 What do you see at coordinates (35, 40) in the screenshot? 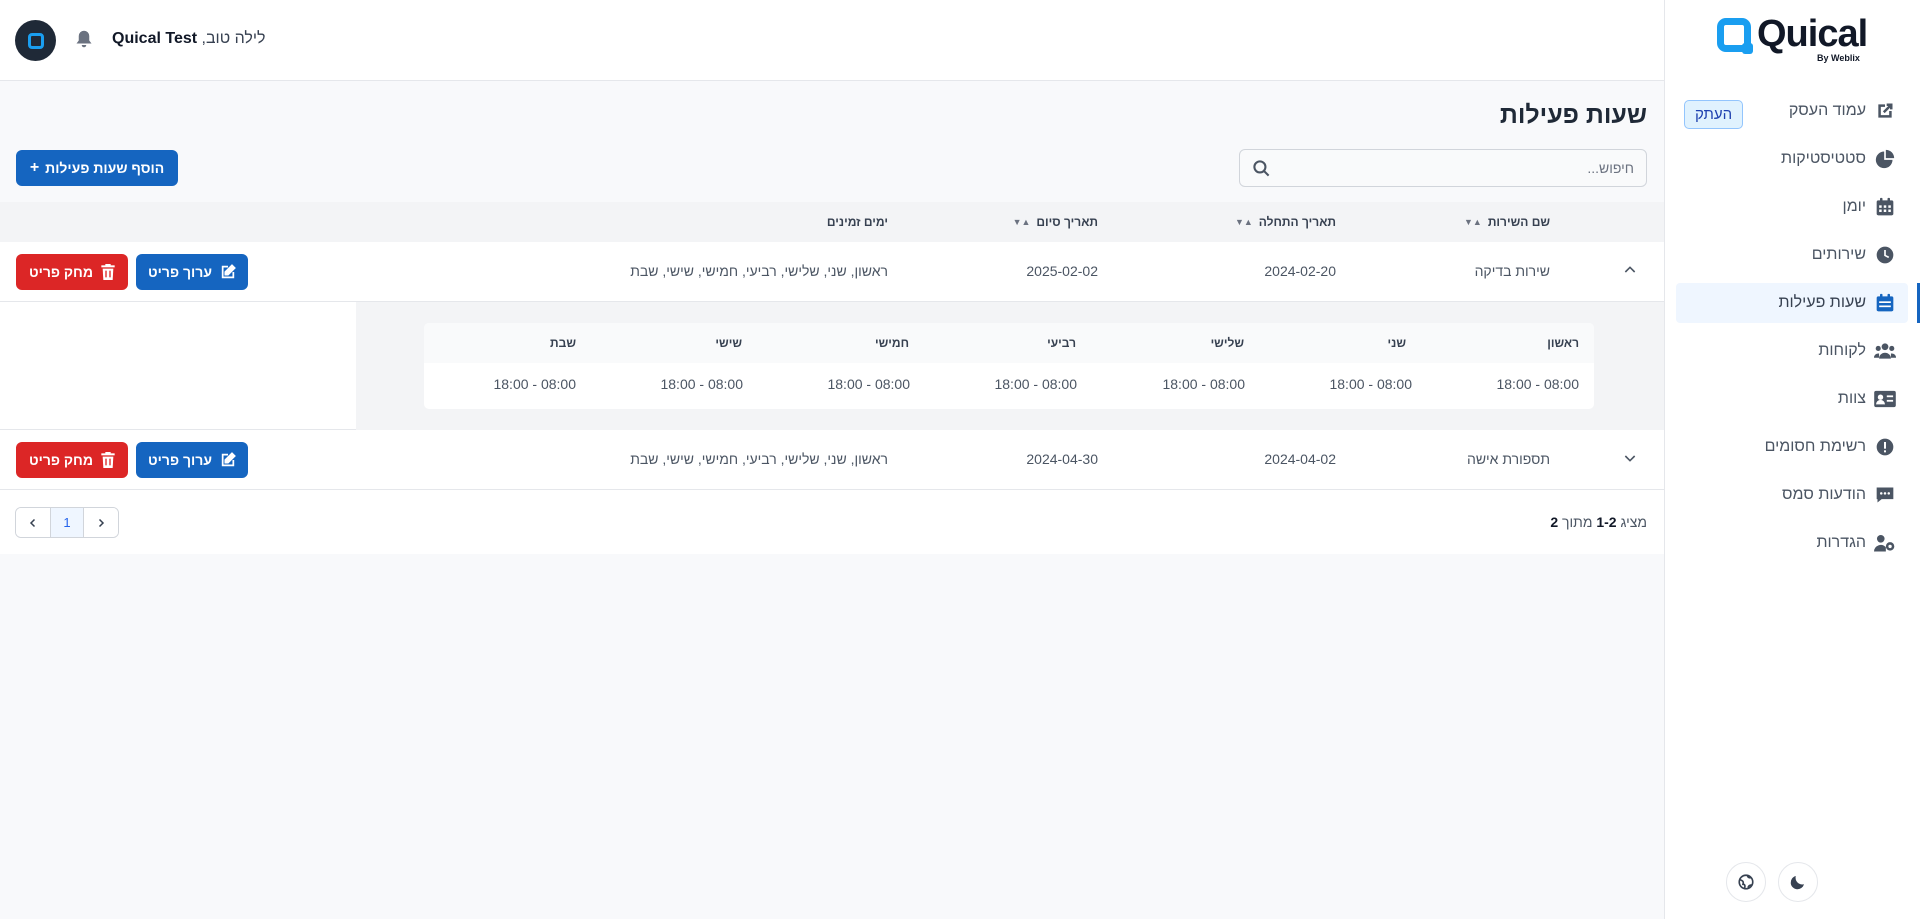
I see `avatar` at bounding box center [35, 40].